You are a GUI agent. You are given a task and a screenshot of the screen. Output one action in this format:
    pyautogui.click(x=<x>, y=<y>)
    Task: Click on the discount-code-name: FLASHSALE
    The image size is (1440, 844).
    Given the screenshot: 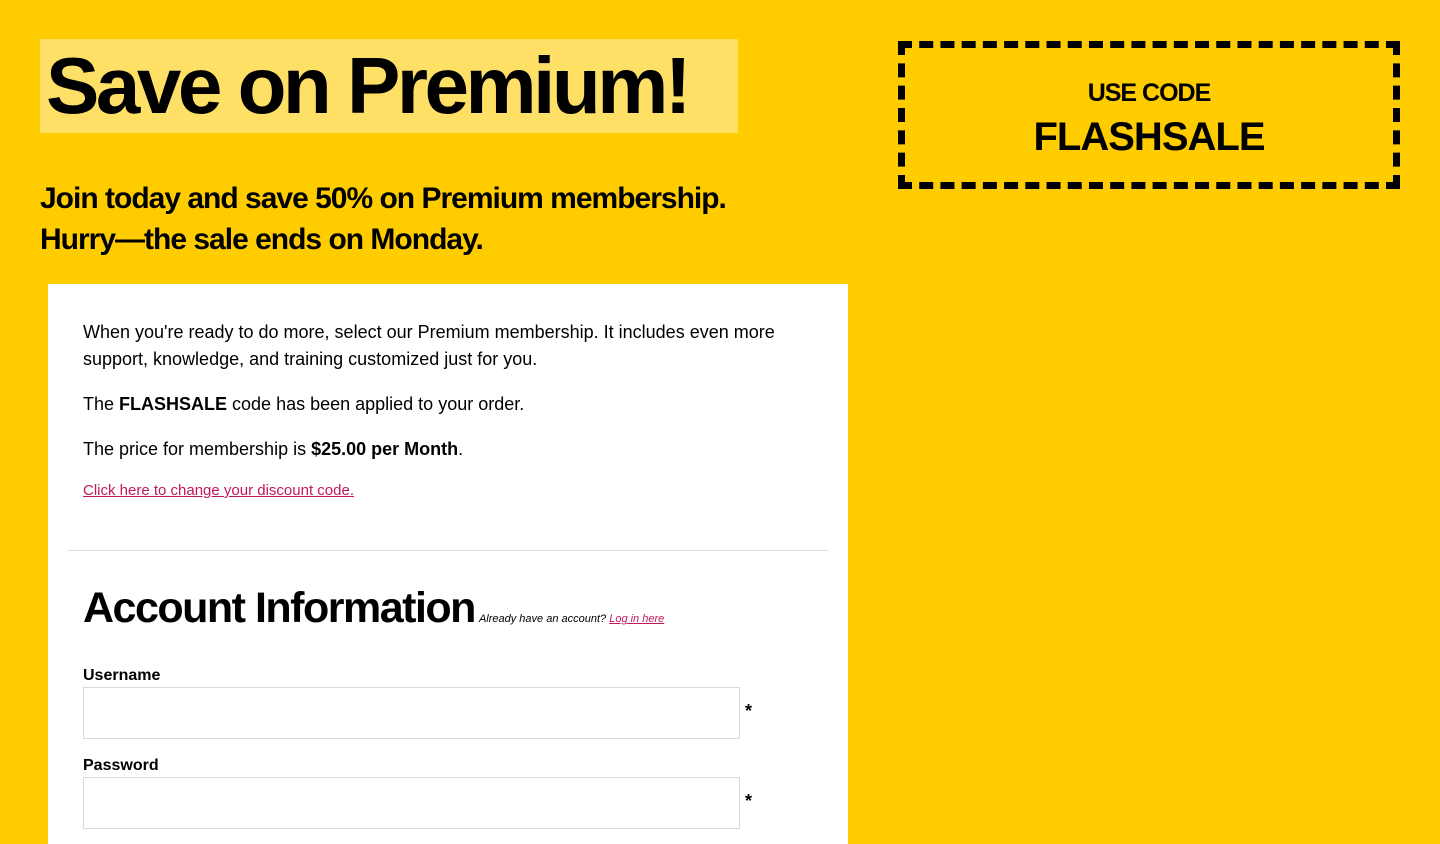 What is the action you would take?
    pyautogui.click(x=173, y=404)
    